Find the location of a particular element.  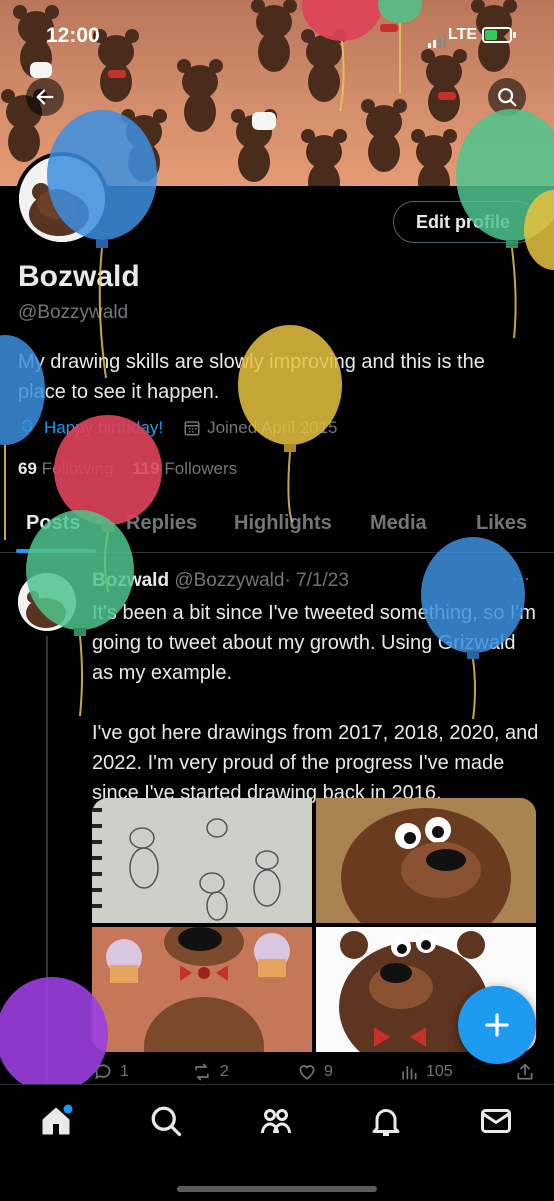

balloon-icon is located at coordinates (27, 427).